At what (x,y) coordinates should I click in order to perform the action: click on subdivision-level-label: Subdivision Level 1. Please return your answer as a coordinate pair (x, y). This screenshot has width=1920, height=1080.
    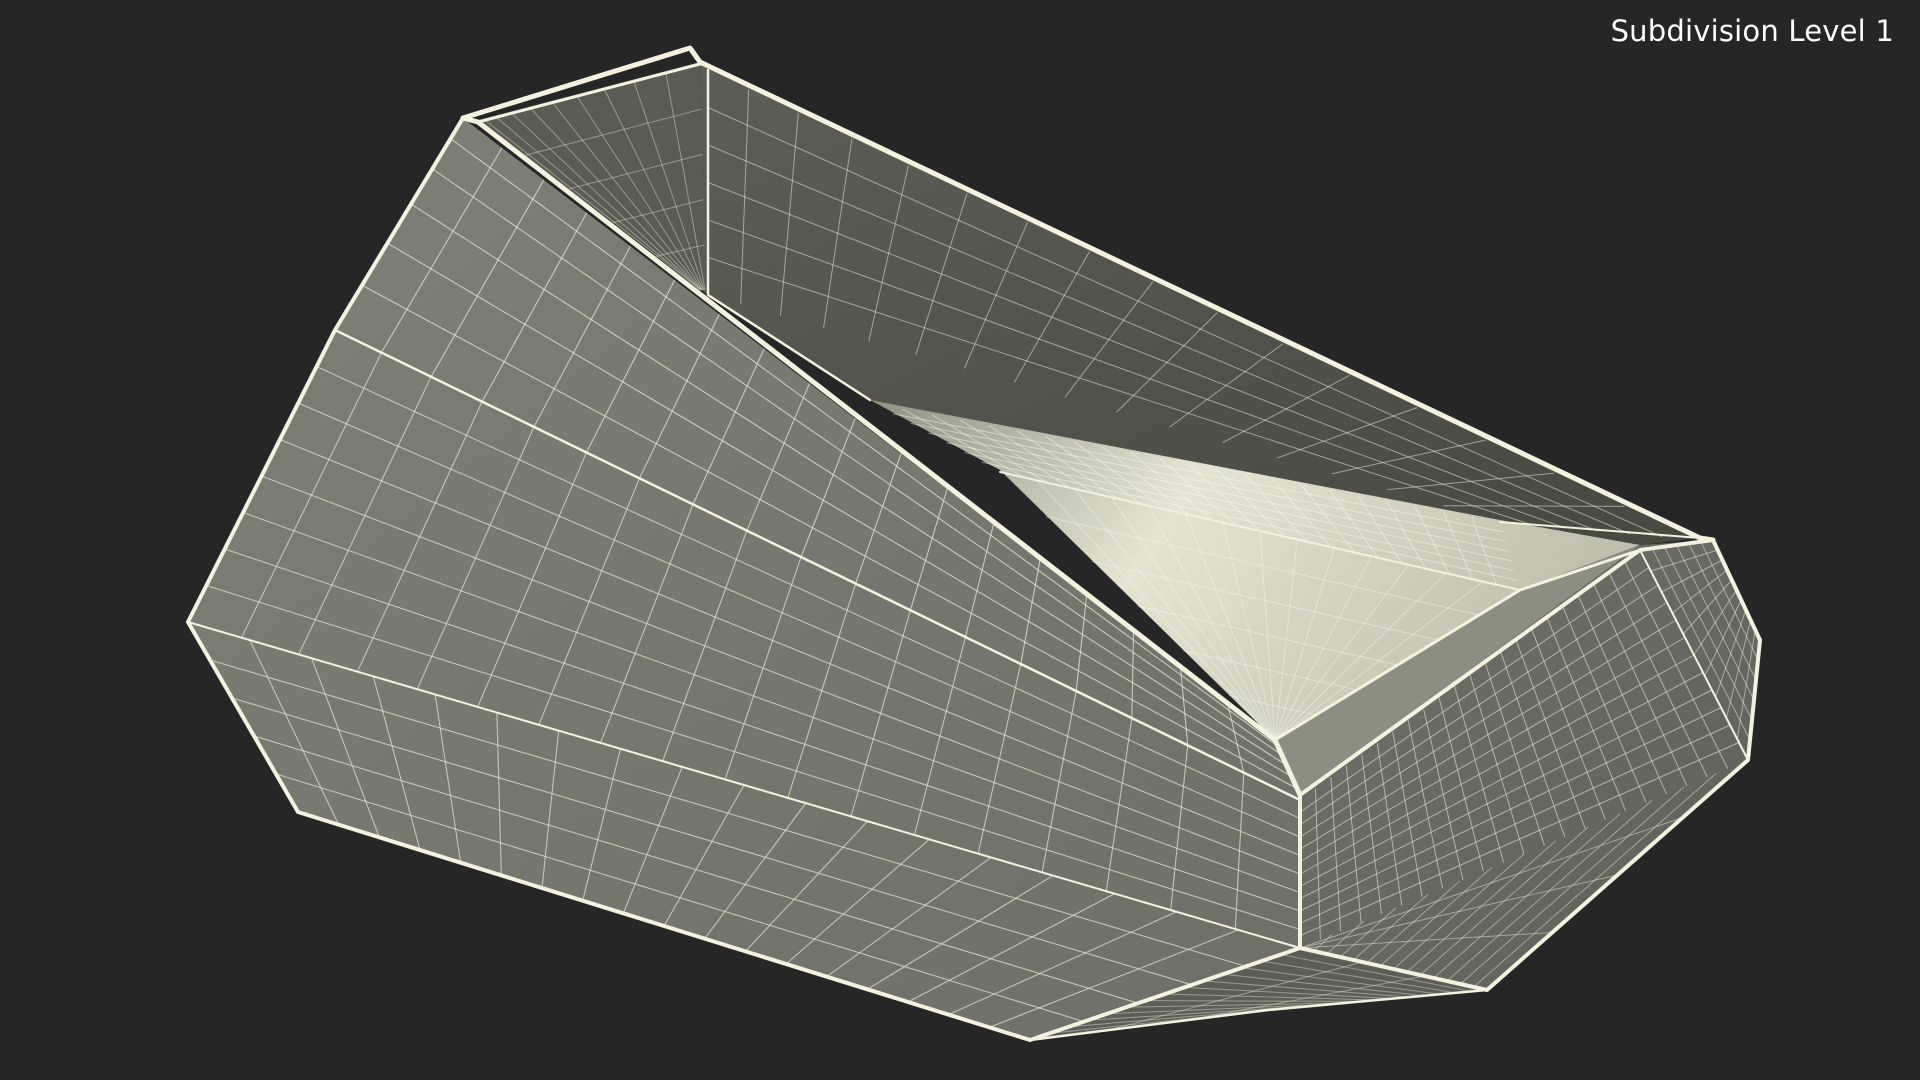
    Looking at the image, I should click on (1752, 31).